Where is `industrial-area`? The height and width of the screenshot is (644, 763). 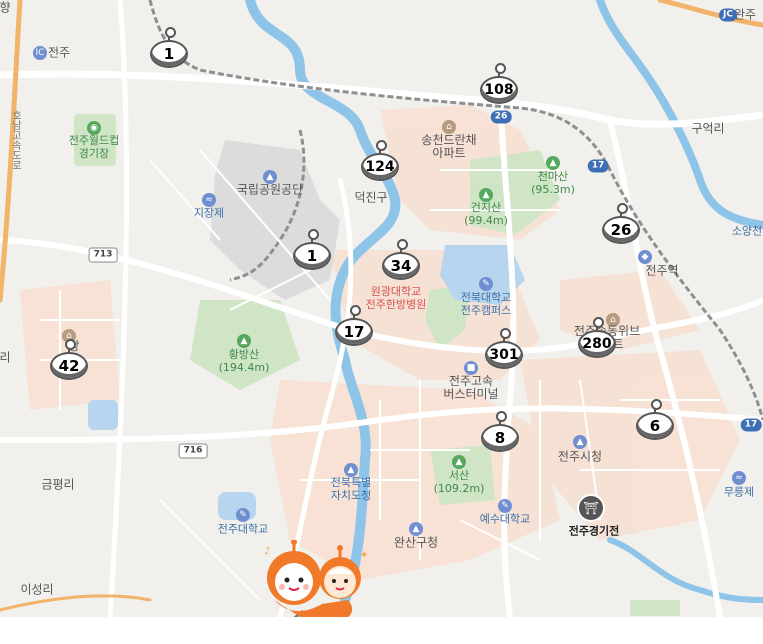 industrial-area is located at coordinates (275, 220).